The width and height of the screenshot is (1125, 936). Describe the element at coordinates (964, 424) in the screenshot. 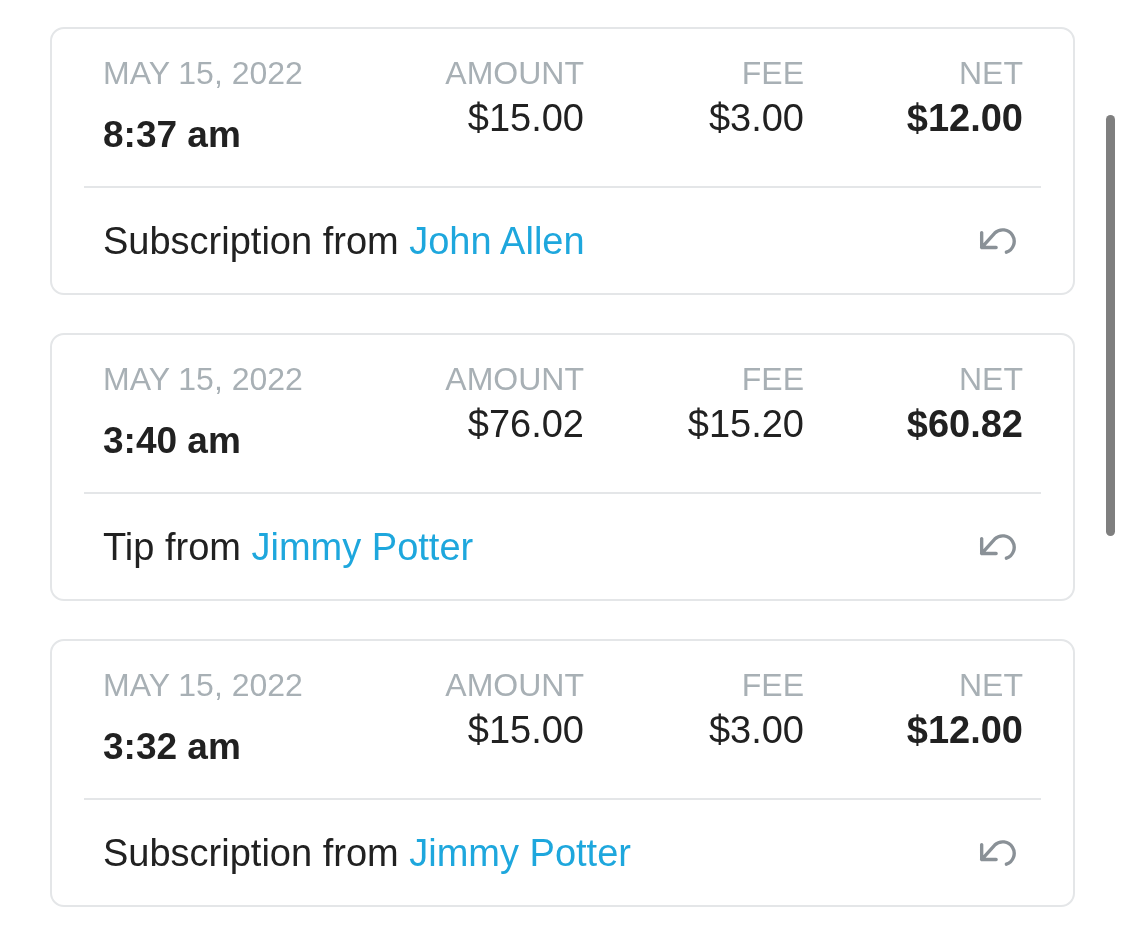

I see `money-value: $60.82` at that location.